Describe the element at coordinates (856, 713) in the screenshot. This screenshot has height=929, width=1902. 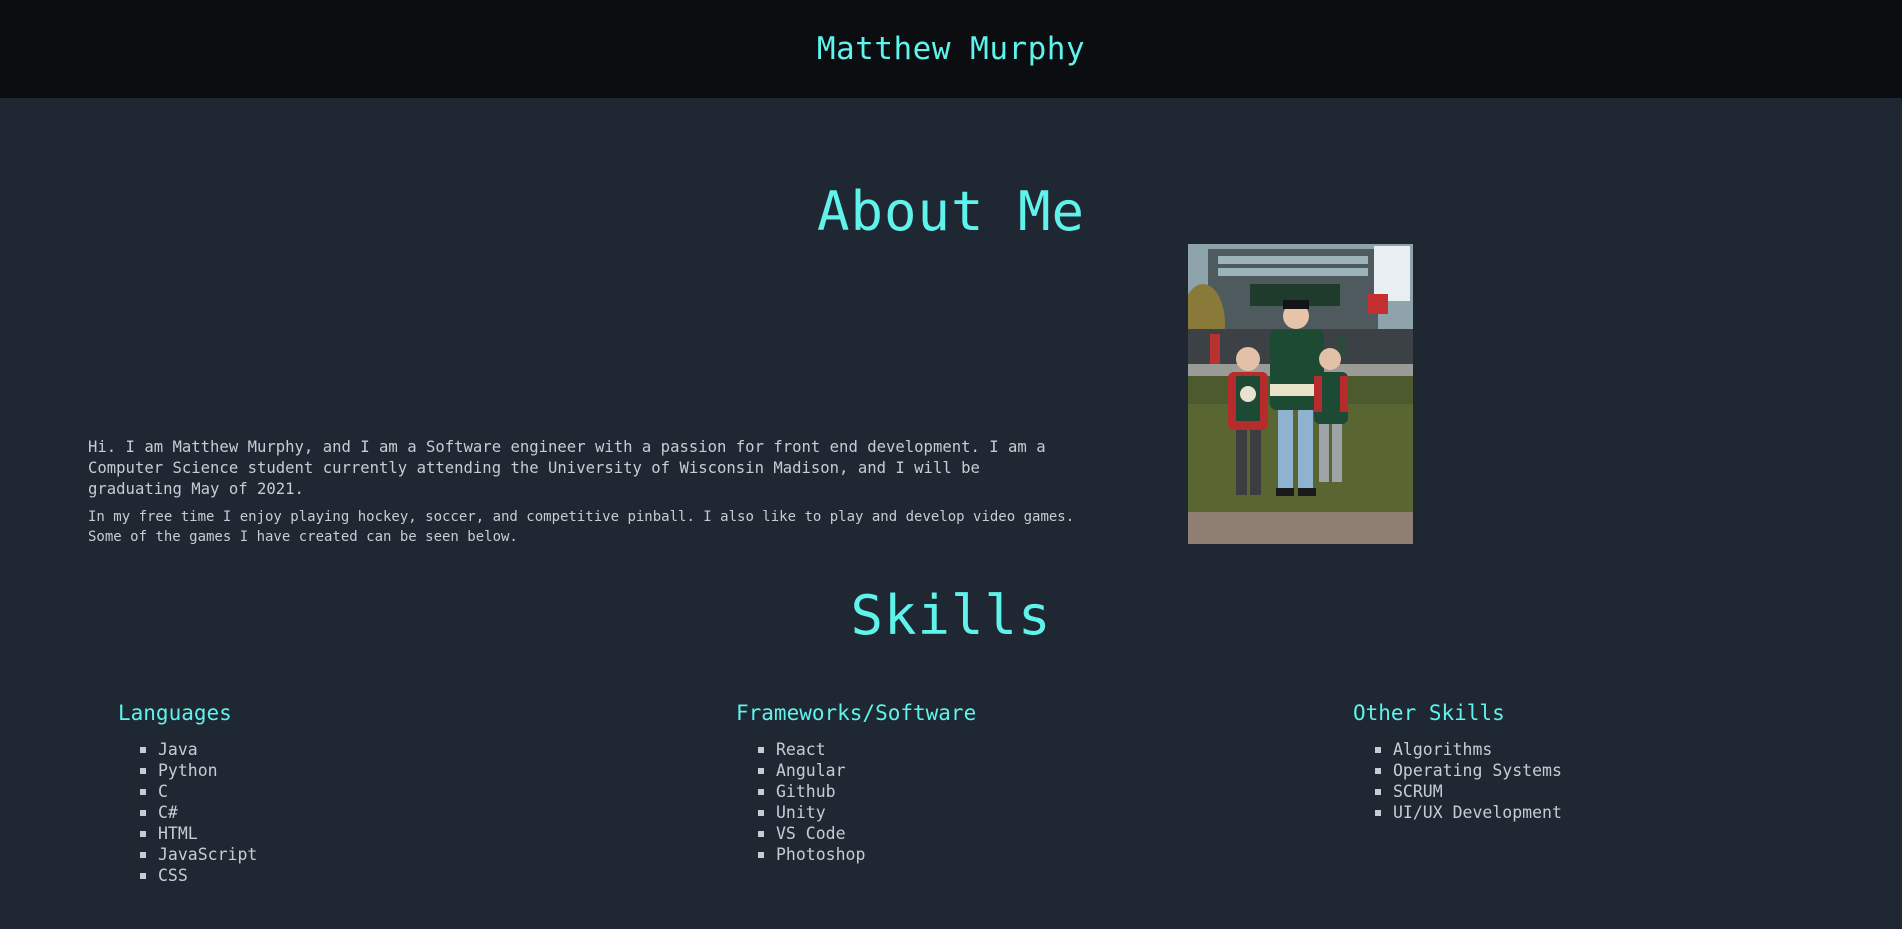
I see `skills-column-title: Frameworks/Software` at that location.